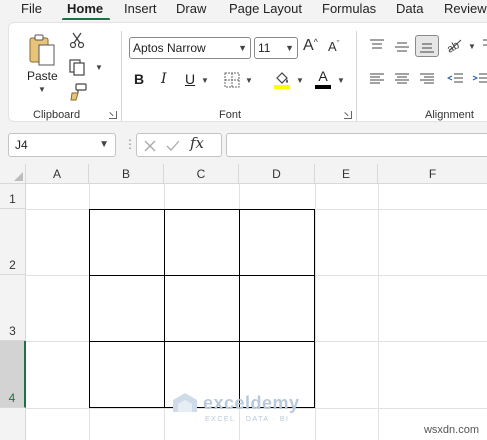 Image resolution: width=487 pixels, height=440 pixels. Describe the element at coordinates (449, 115) in the screenshot. I see `alignment-group-label: Alignment` at that location.